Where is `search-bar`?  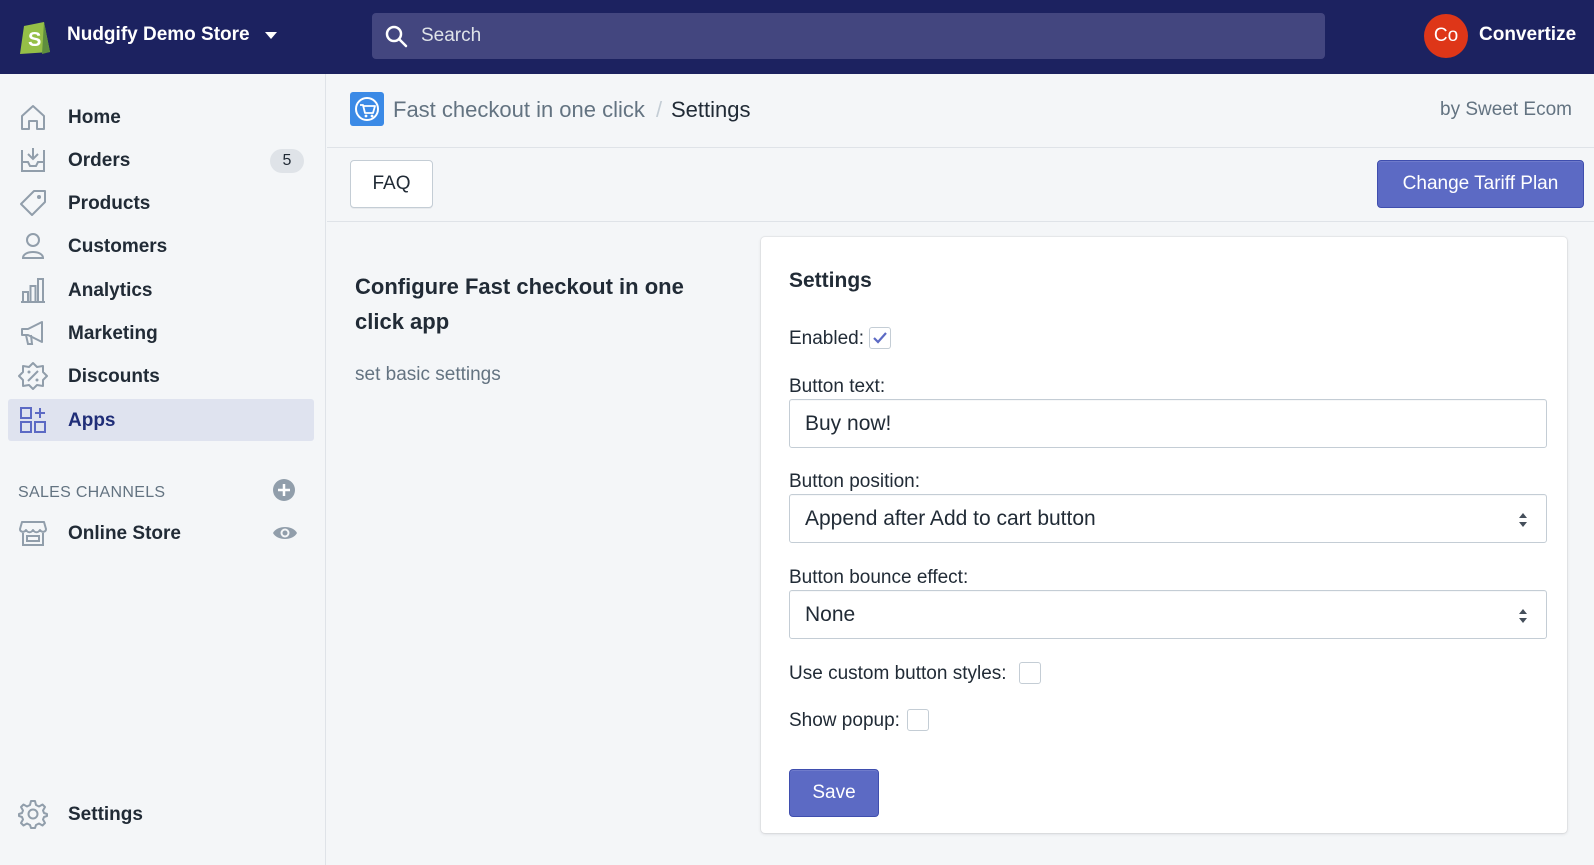 search-bar is located at coordinates (848, 36).